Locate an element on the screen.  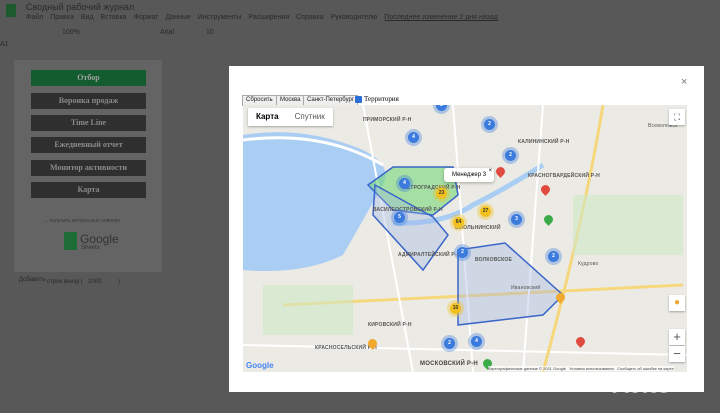
district-label: КИРОВСКИЙ Р-Н is located at coordinates (390, 325).